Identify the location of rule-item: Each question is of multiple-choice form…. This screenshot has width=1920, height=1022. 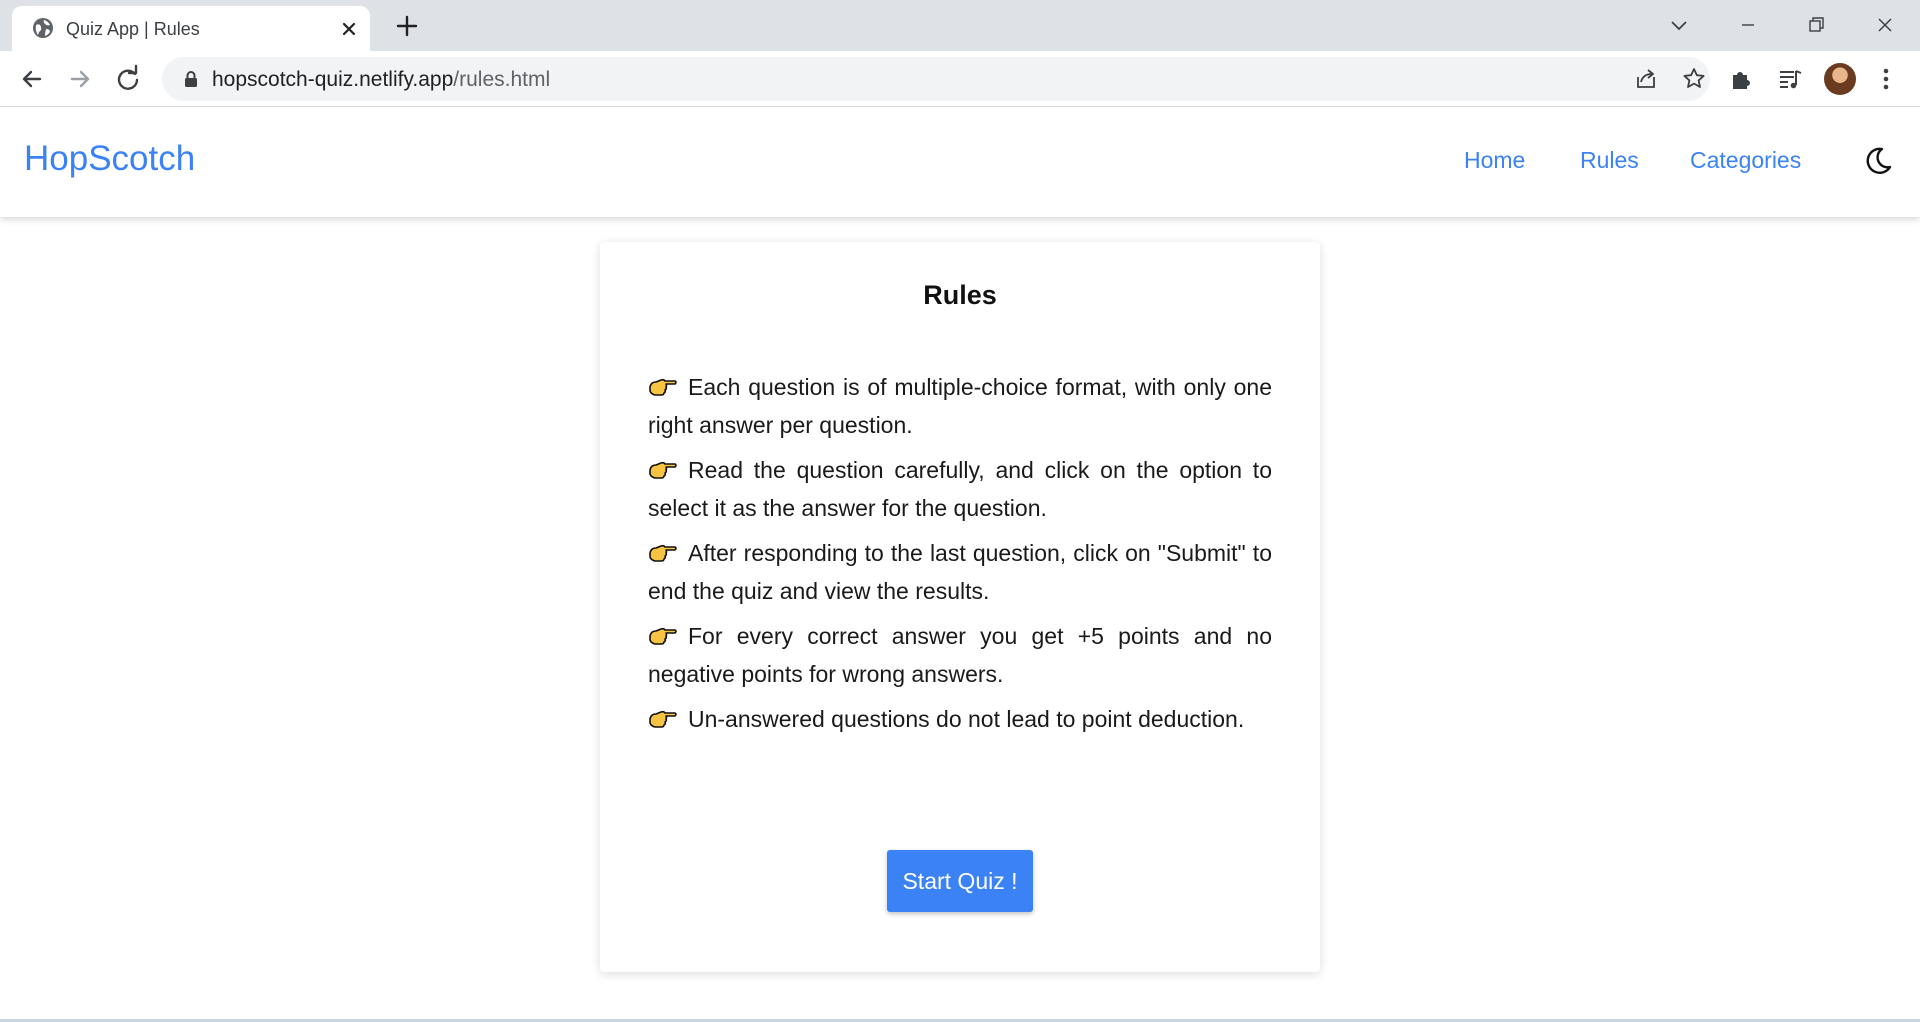
(960, 406).